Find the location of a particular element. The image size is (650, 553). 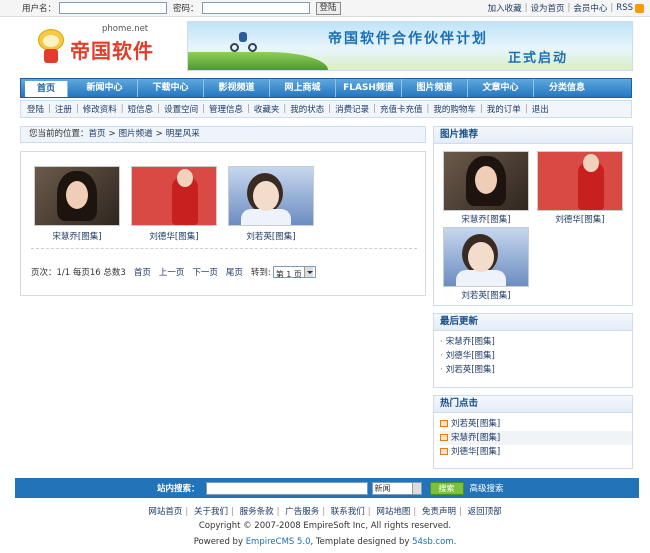

nav-news: 新闻中心 is located at coordinates (105, 88).